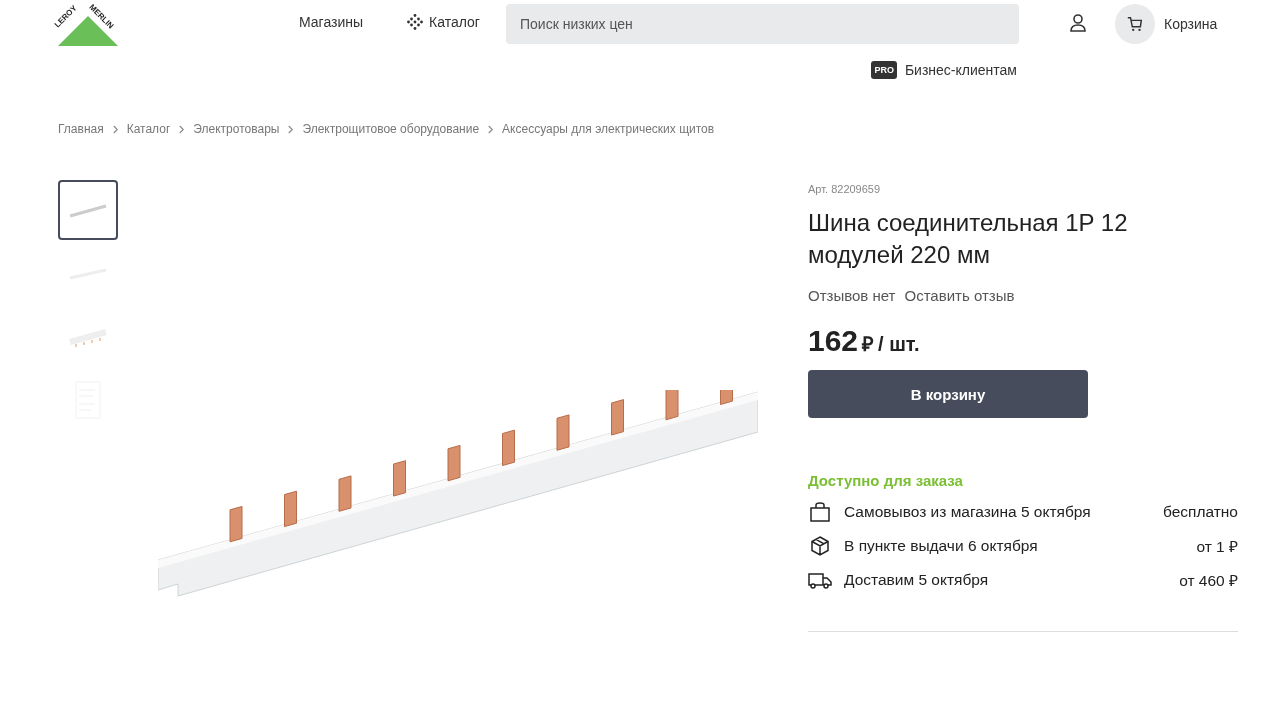  What do you see at coordinates (899, 344) in the screenshot?
I see `price-unit: / шт.` at bounding box center [899, 344].